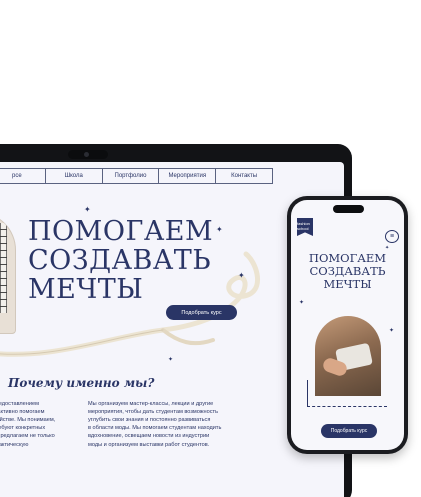  What do you see at coordinates (121, 231) in the screenshot?
I see `hero-title-line-1: ПОМОГАЕМ` at bounding box center [121, 231].